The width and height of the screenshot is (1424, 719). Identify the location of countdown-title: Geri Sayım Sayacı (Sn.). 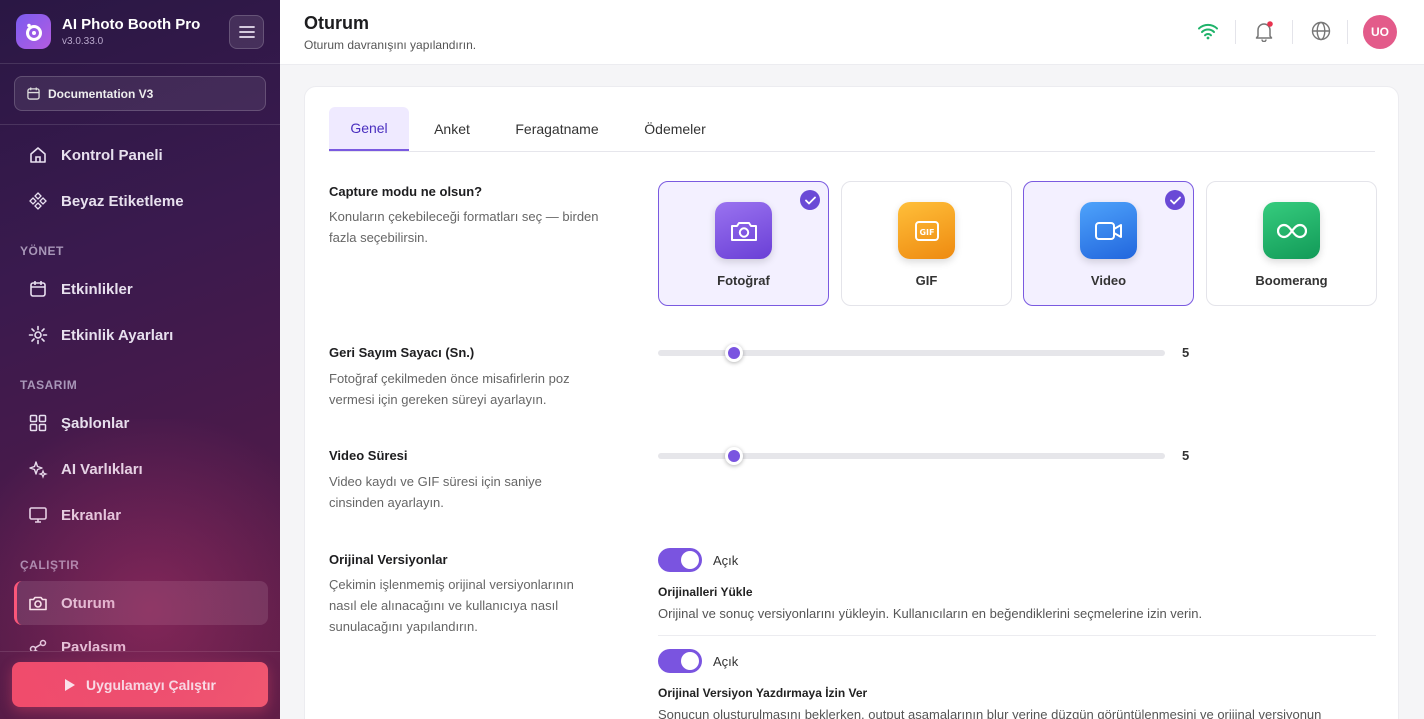
(402, 352).